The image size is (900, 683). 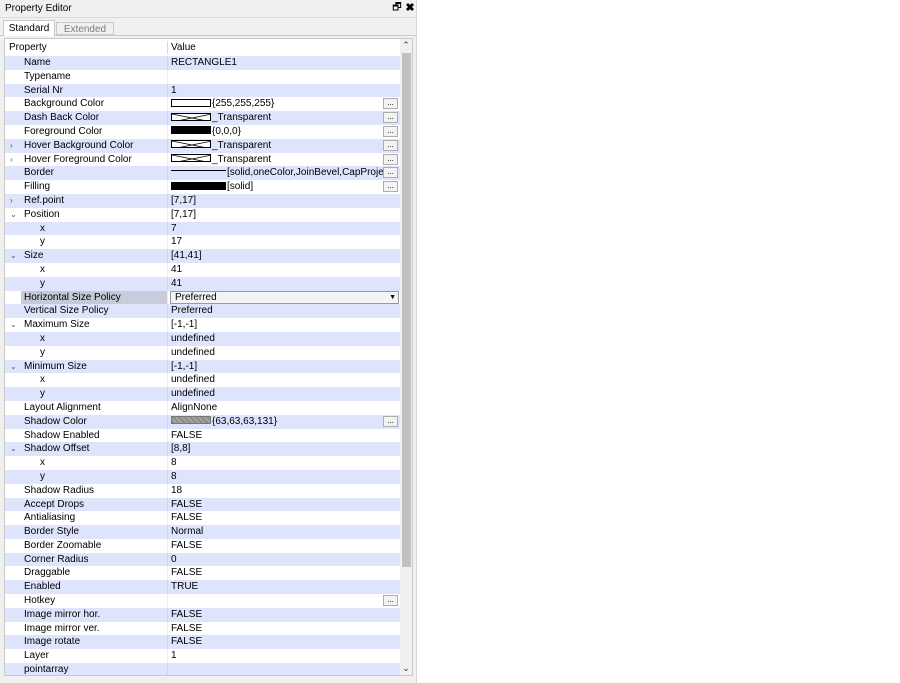 What do you see at coordinates (277, 422) in the screenshot?
I see `property-value: {63,63,63,131}` at bounding box center [277, 422].